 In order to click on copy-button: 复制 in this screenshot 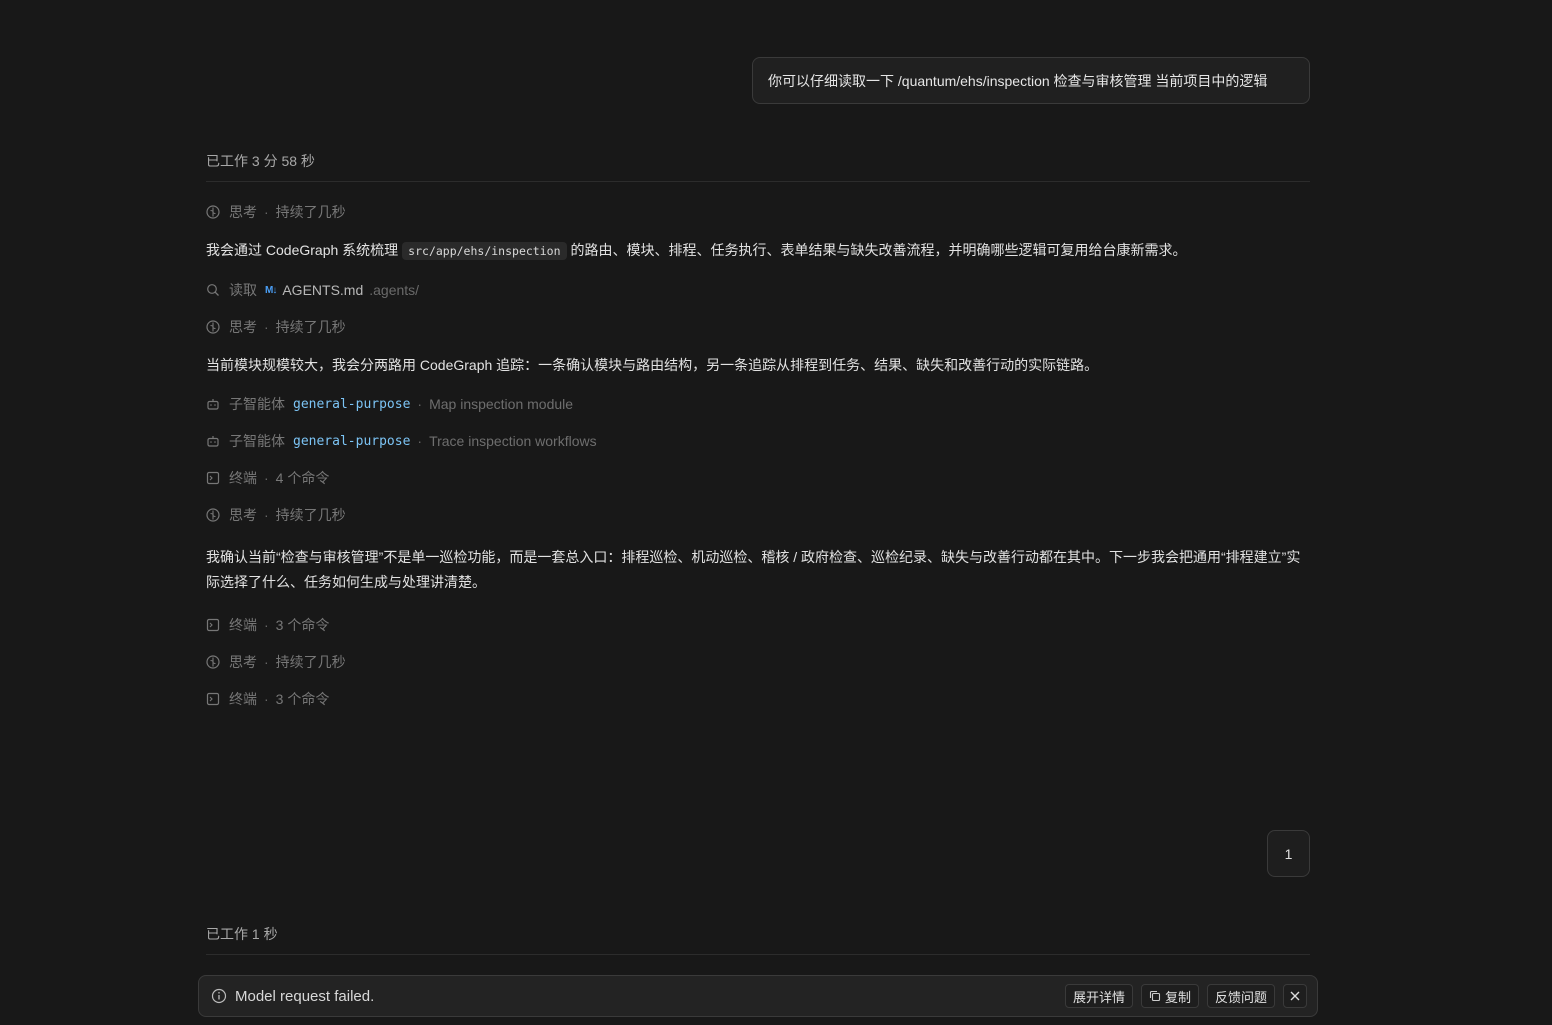, I will do `click(1169, 996)`.